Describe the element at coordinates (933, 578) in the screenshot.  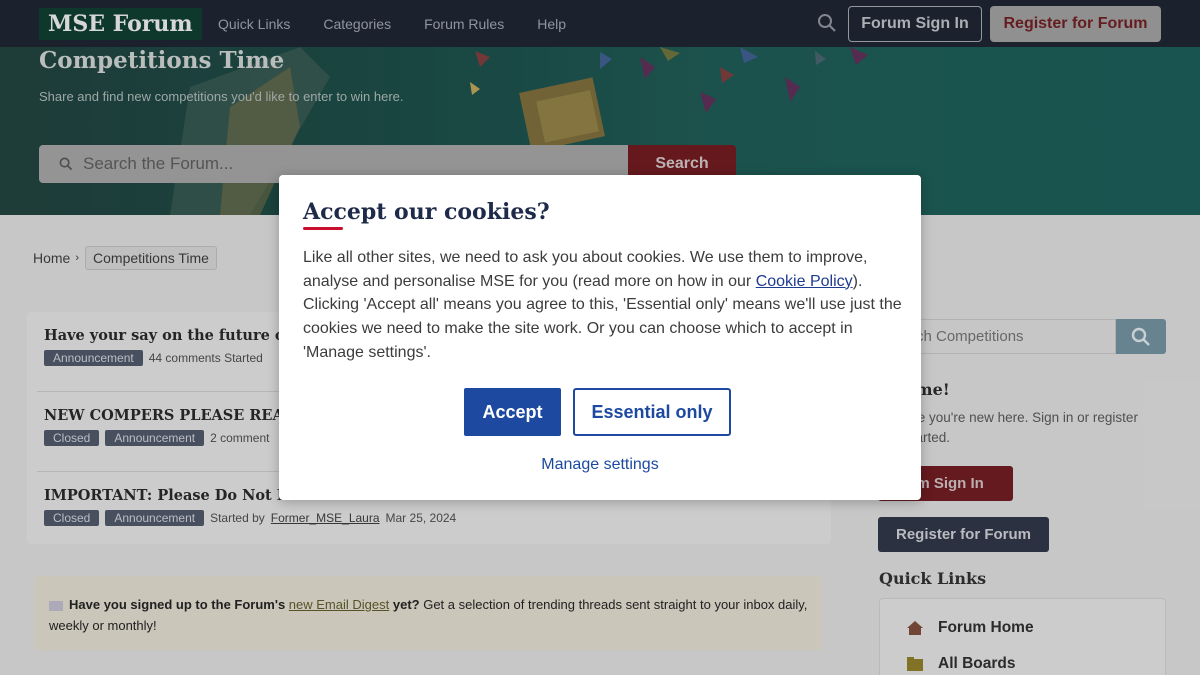
I see `quick-links-heading: Quick Links` at that location.